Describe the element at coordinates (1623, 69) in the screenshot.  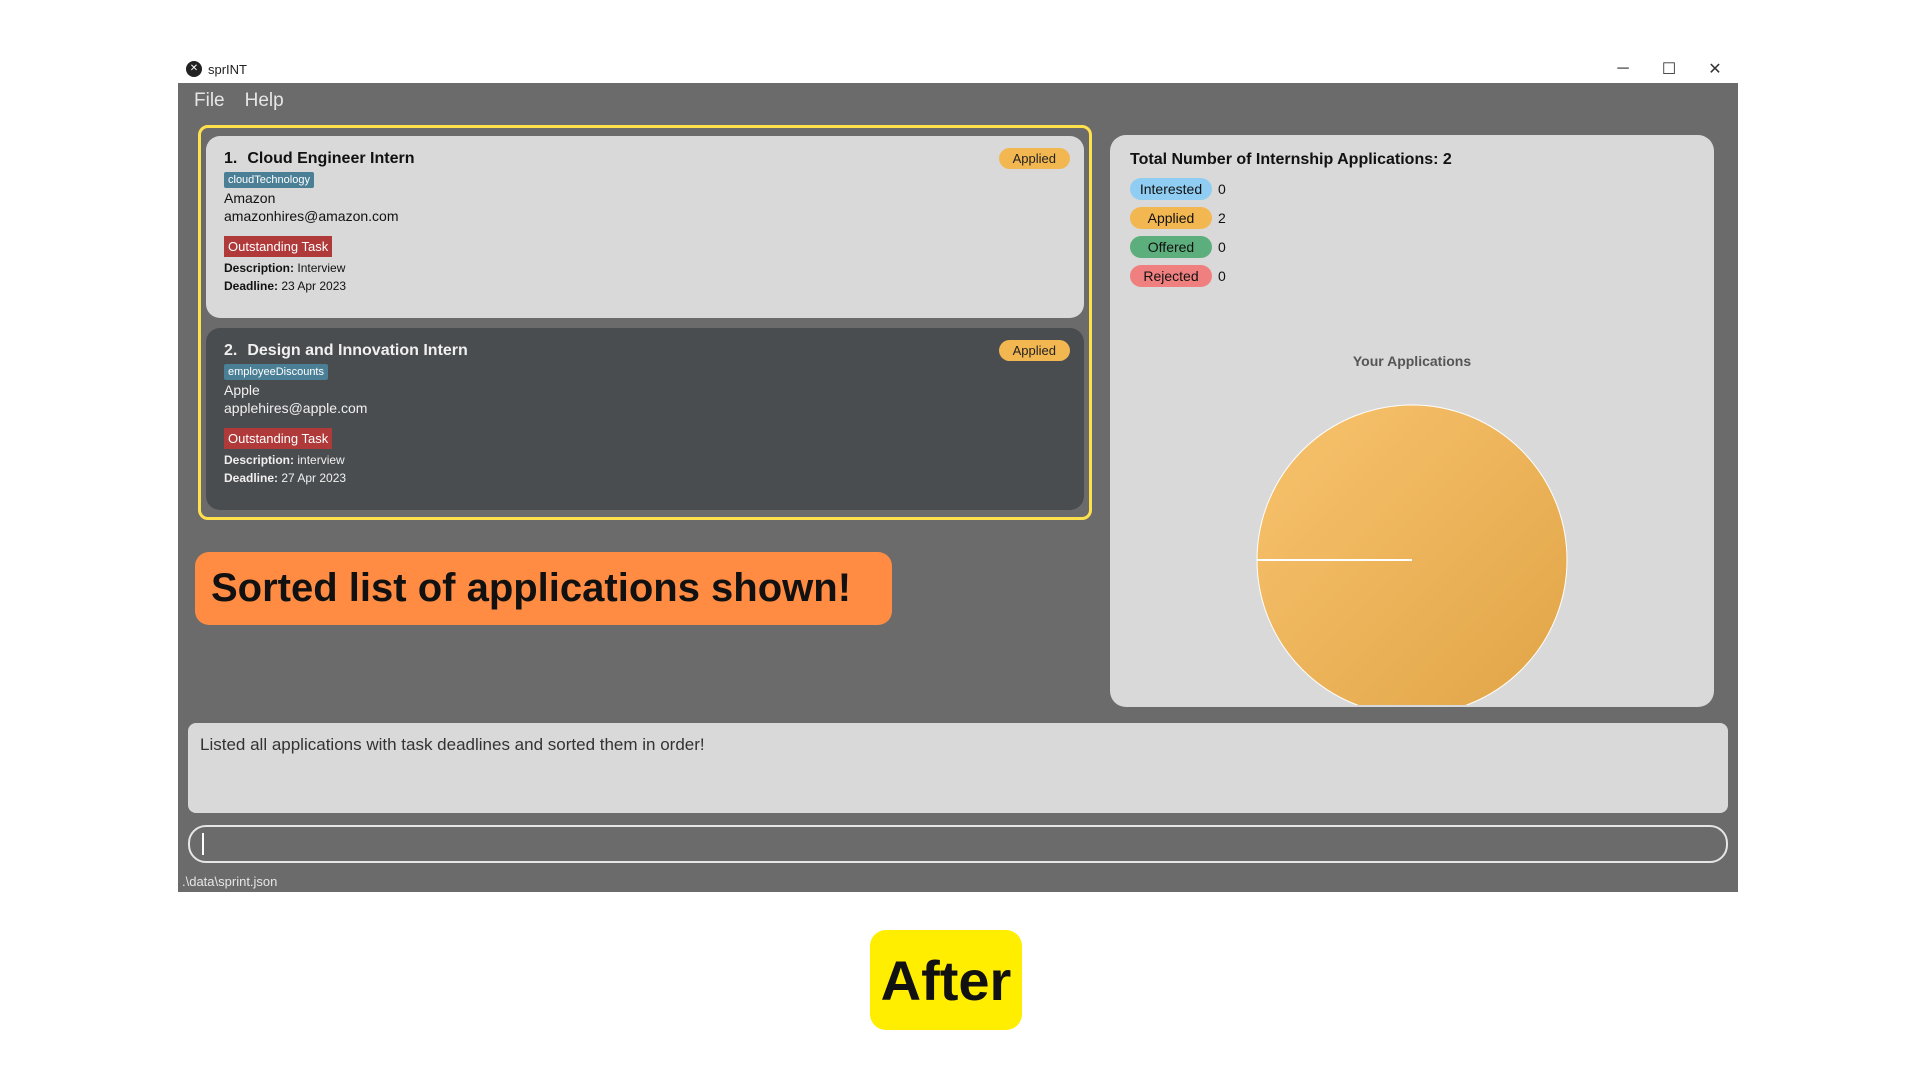
I see `minimize-icon: ─` at that location.